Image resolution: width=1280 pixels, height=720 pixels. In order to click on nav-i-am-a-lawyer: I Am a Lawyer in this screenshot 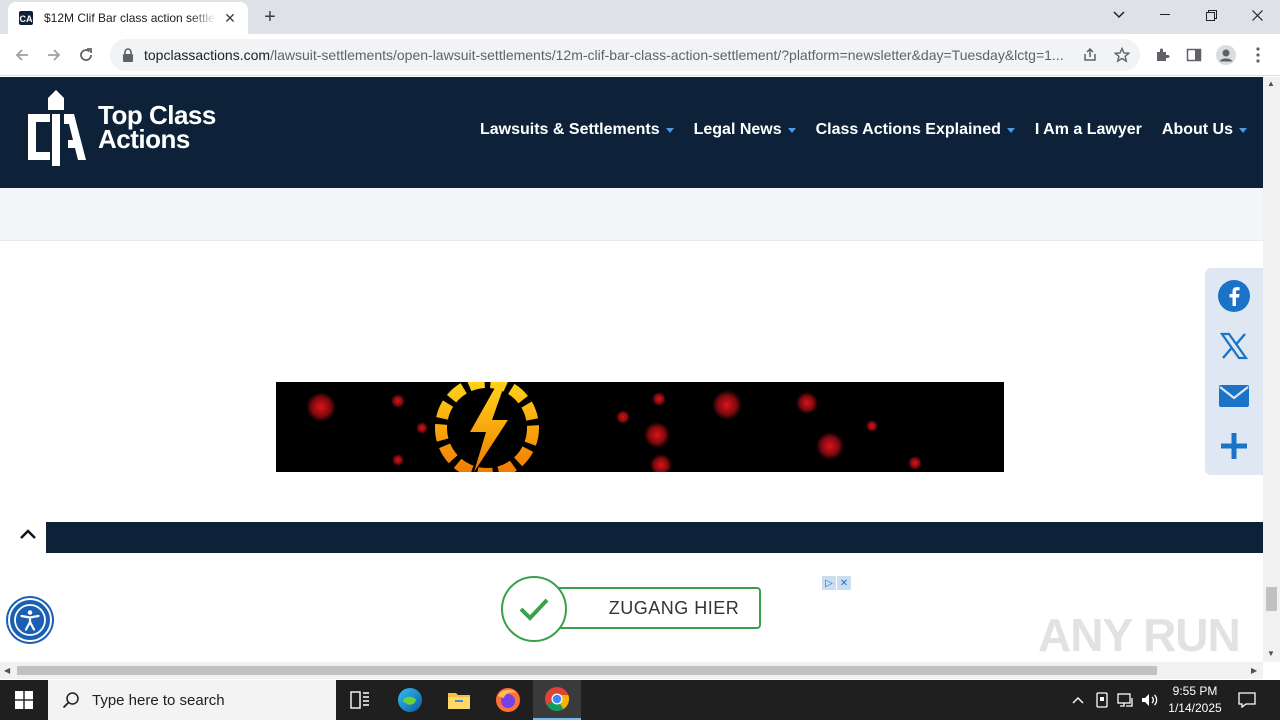, I will do `click(1088, 130)`.